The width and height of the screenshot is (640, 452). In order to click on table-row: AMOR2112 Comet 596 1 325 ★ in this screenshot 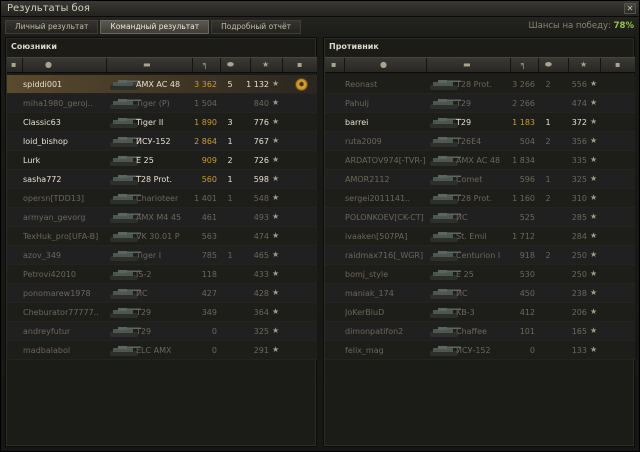, I will do `click(480, 179)`.